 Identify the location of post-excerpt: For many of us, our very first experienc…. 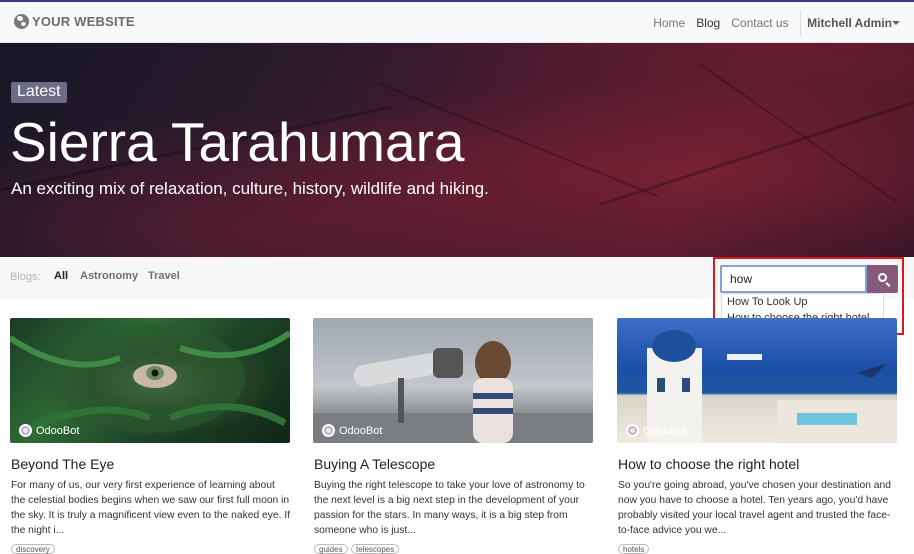
(151, 508).